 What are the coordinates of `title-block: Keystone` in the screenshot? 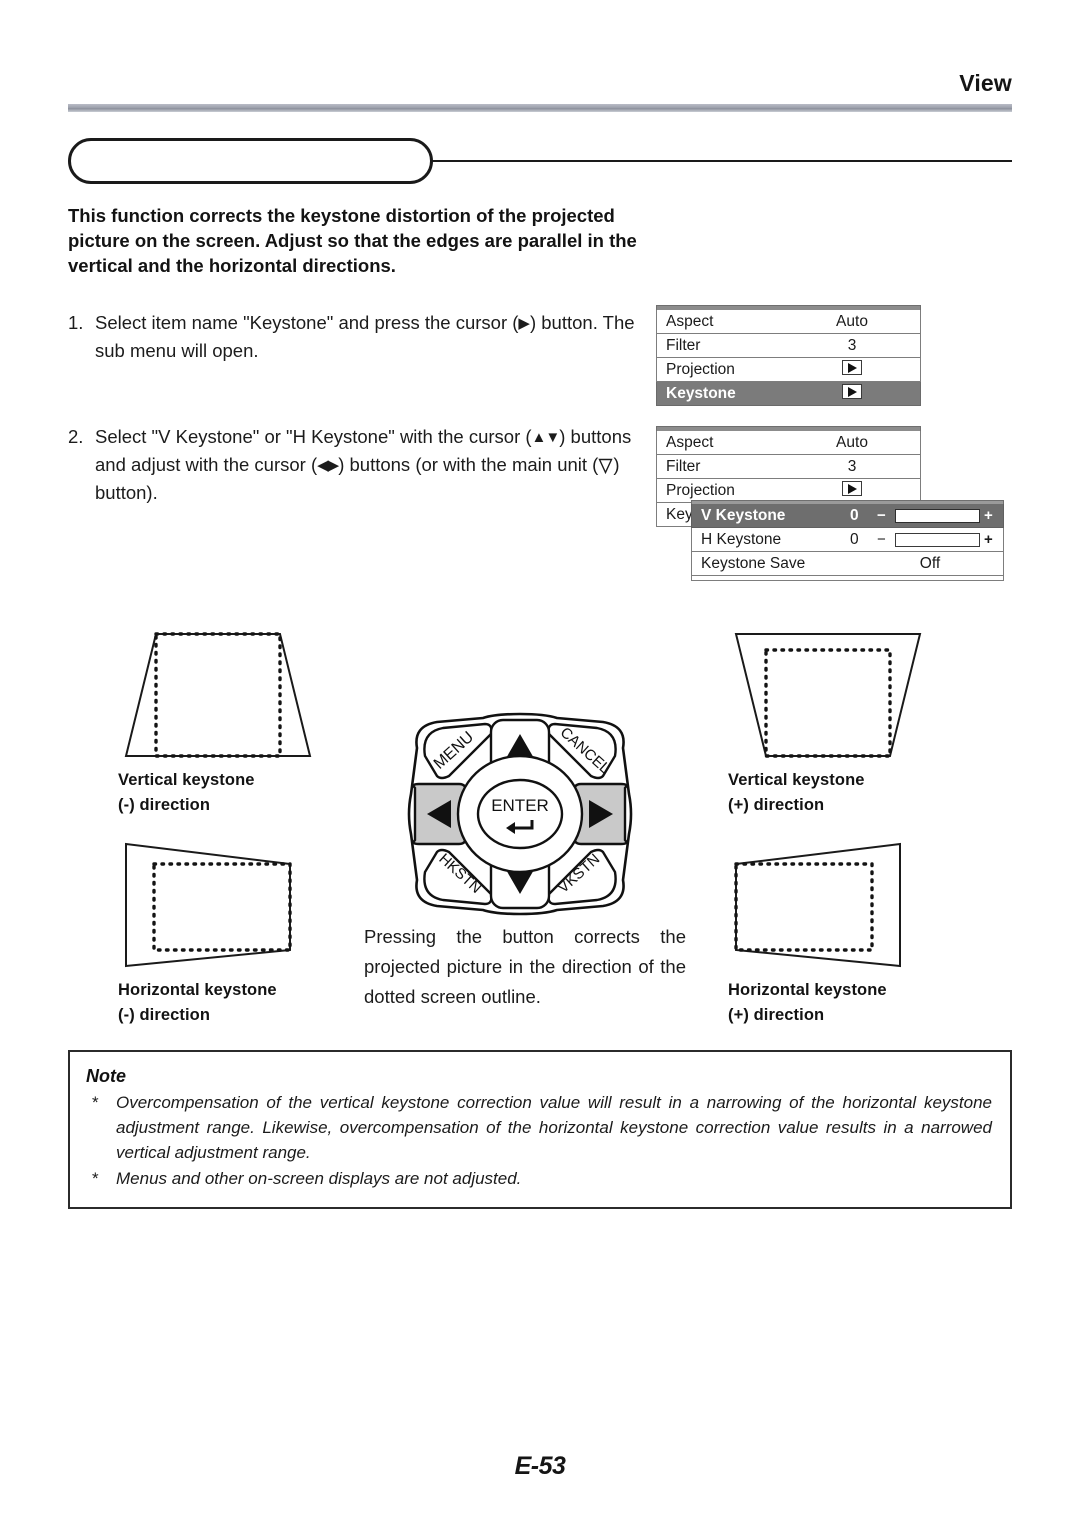 It's located at (540, 161).